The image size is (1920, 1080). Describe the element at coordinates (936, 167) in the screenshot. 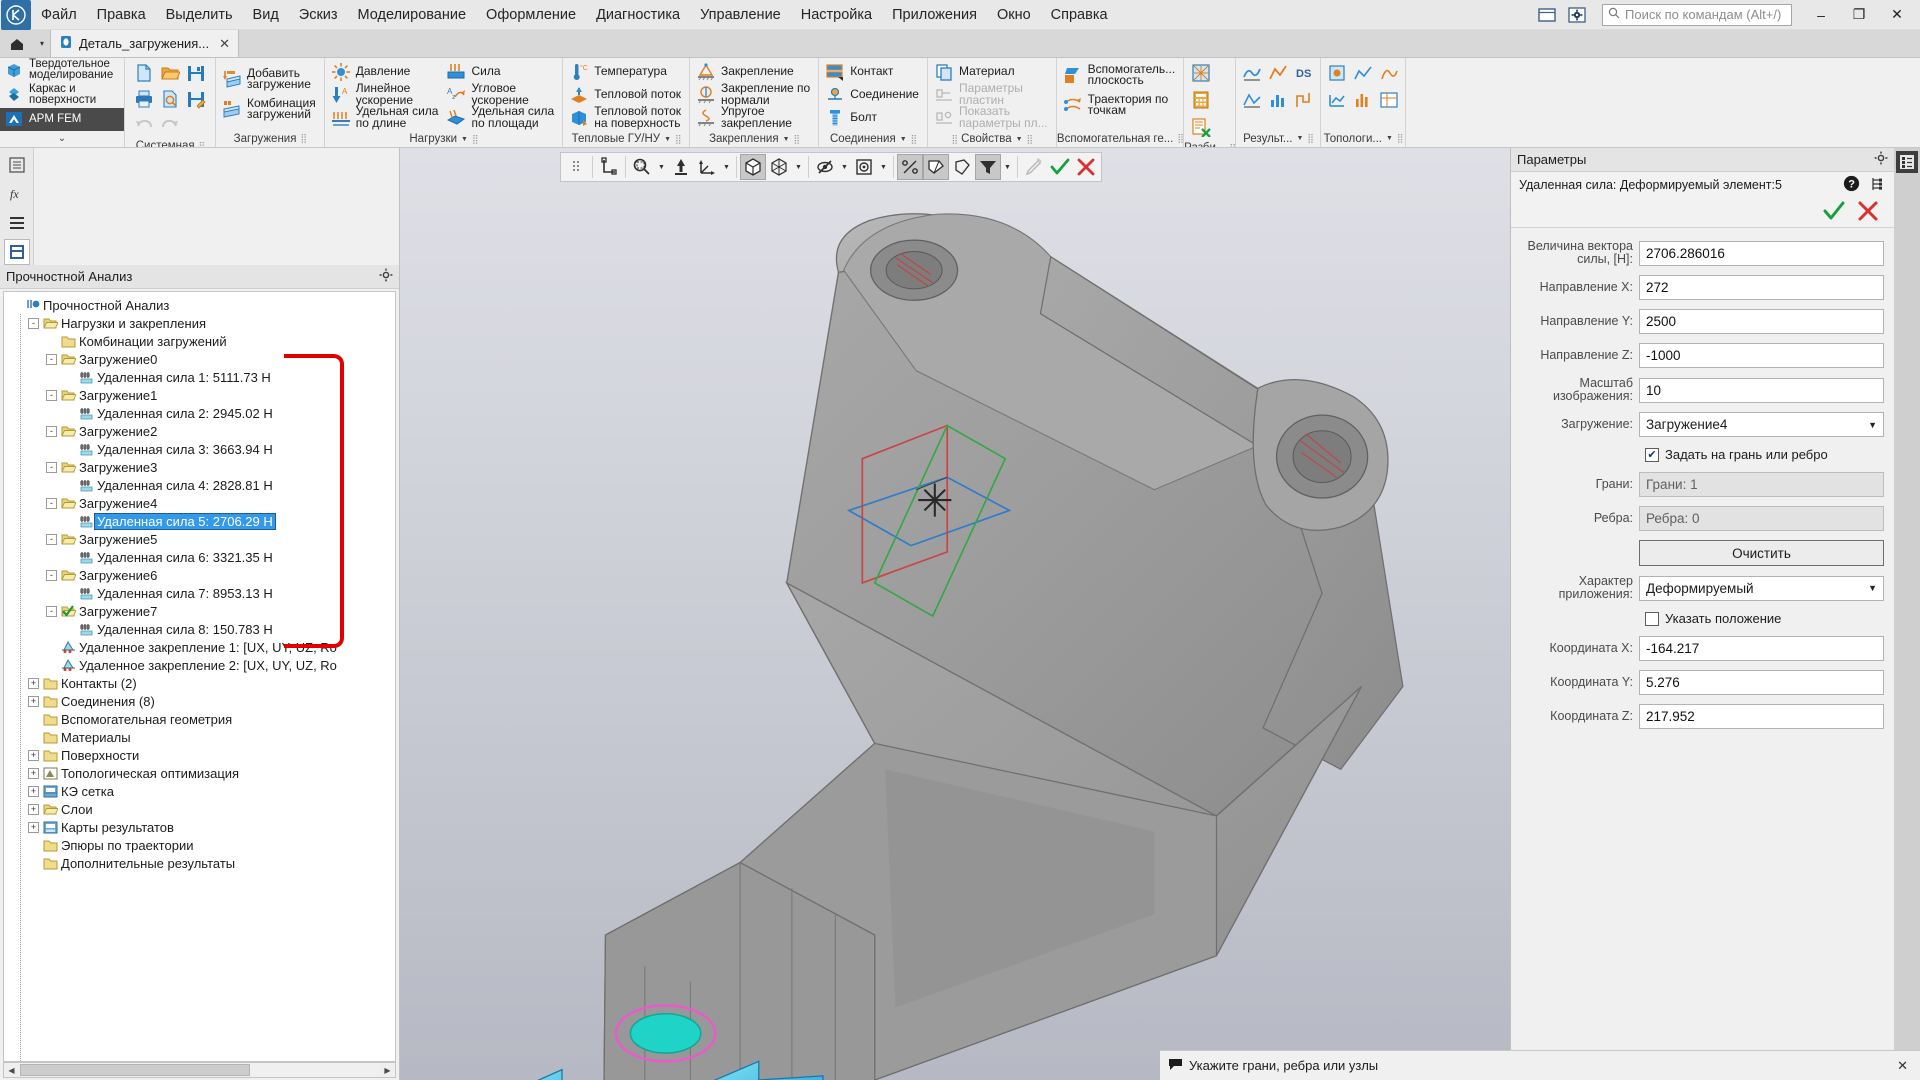

I see `face-select-icon` at that location.